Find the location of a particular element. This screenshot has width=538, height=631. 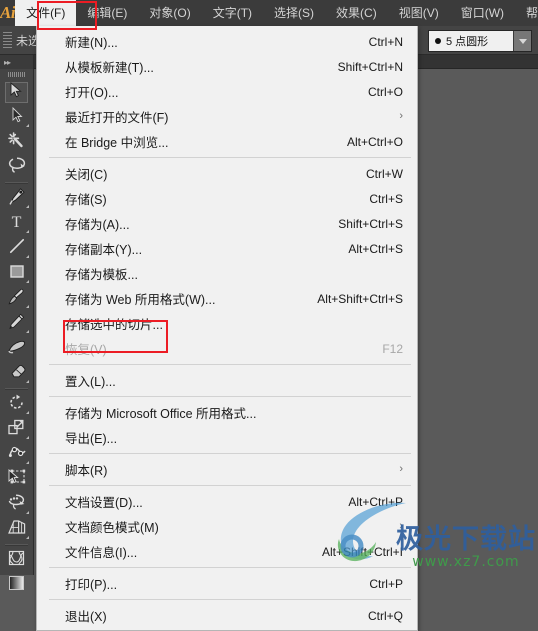

blob-brush-tool is located at coordinates (16, 348).